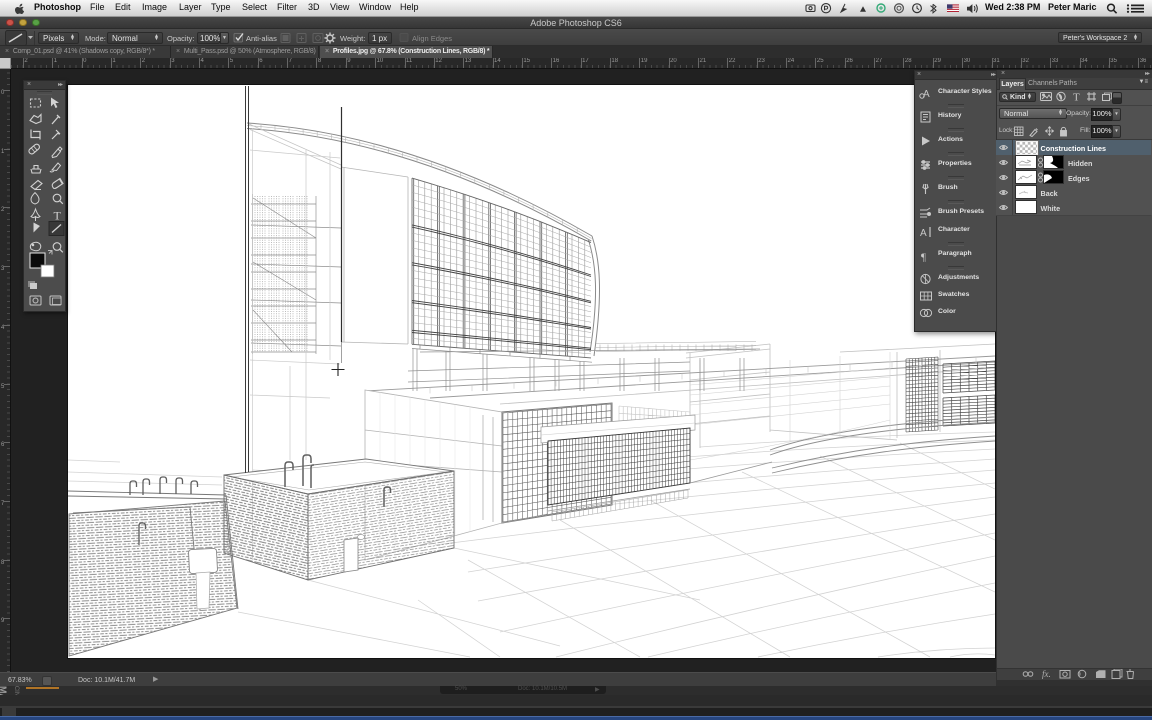  Describe the element at coordinates (923, 233) in the screenshot. I see `svg-text: A` at that location.